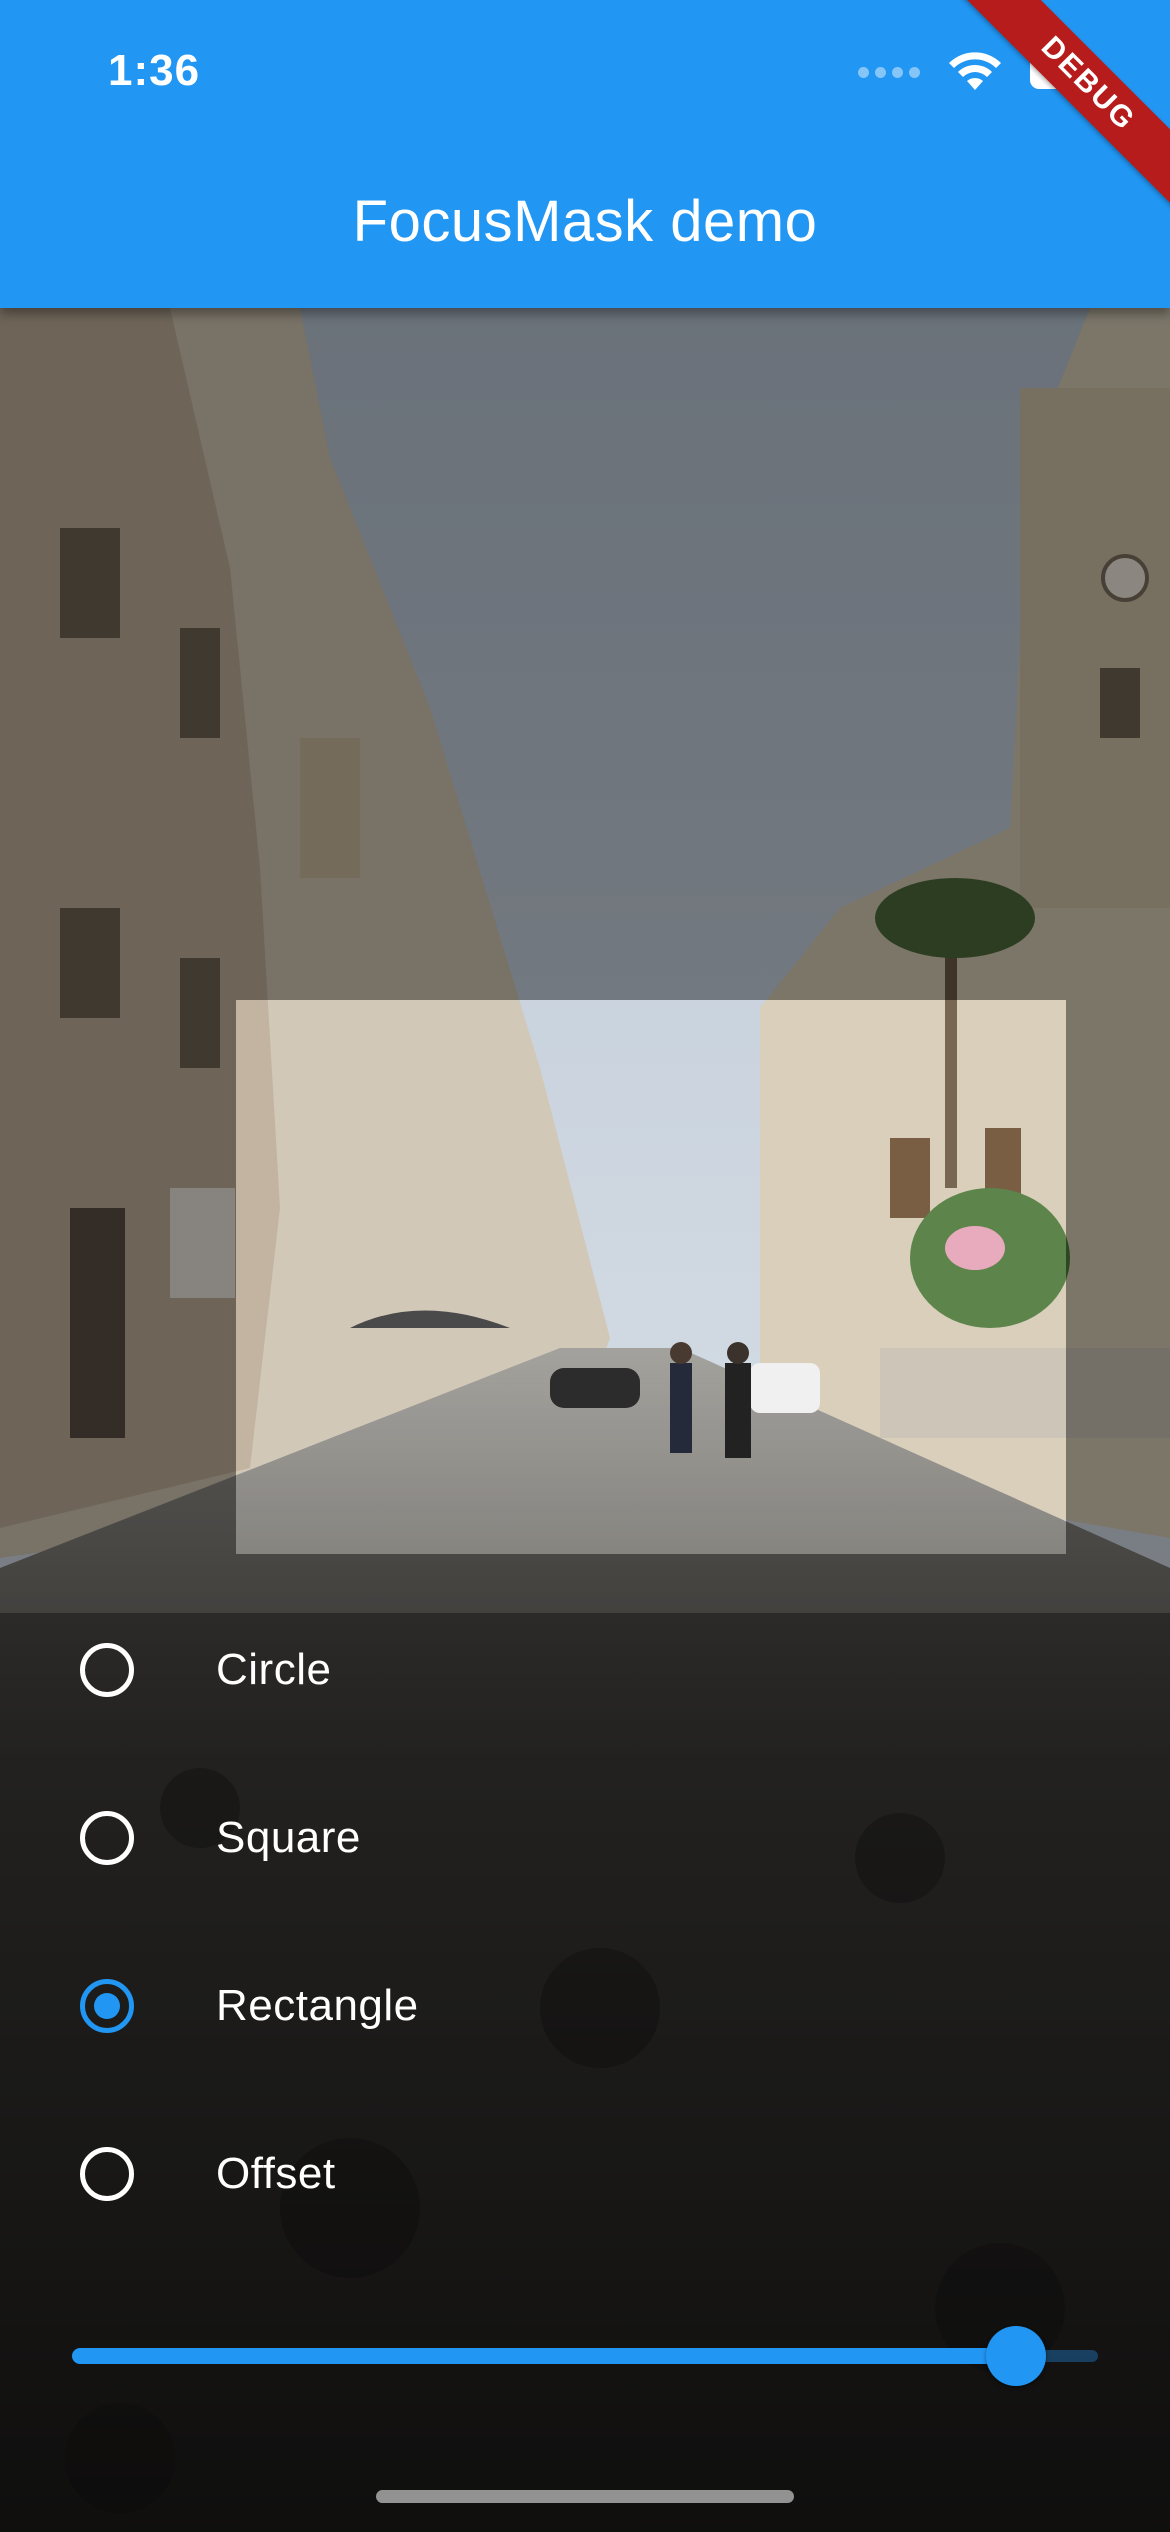  What do you see at coordinates (274, 1669) in the screenshot?
I see `option-label: Circle` at bounding box center [274, 1669].